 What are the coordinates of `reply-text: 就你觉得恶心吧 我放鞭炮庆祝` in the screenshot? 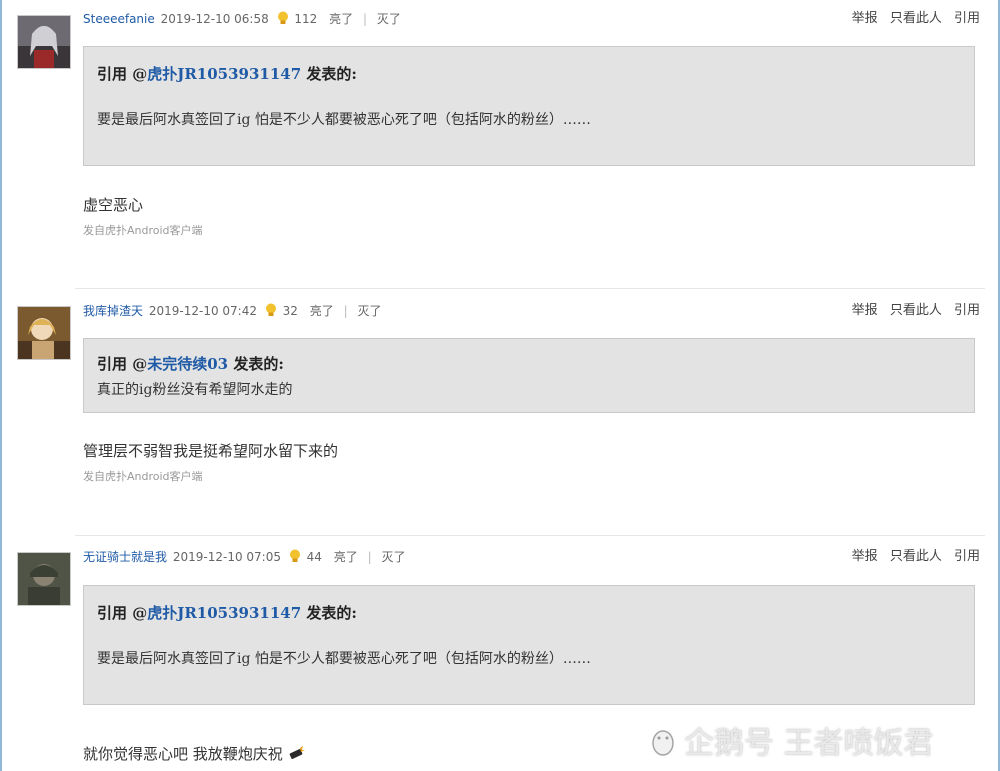 It's located at (194, 753).